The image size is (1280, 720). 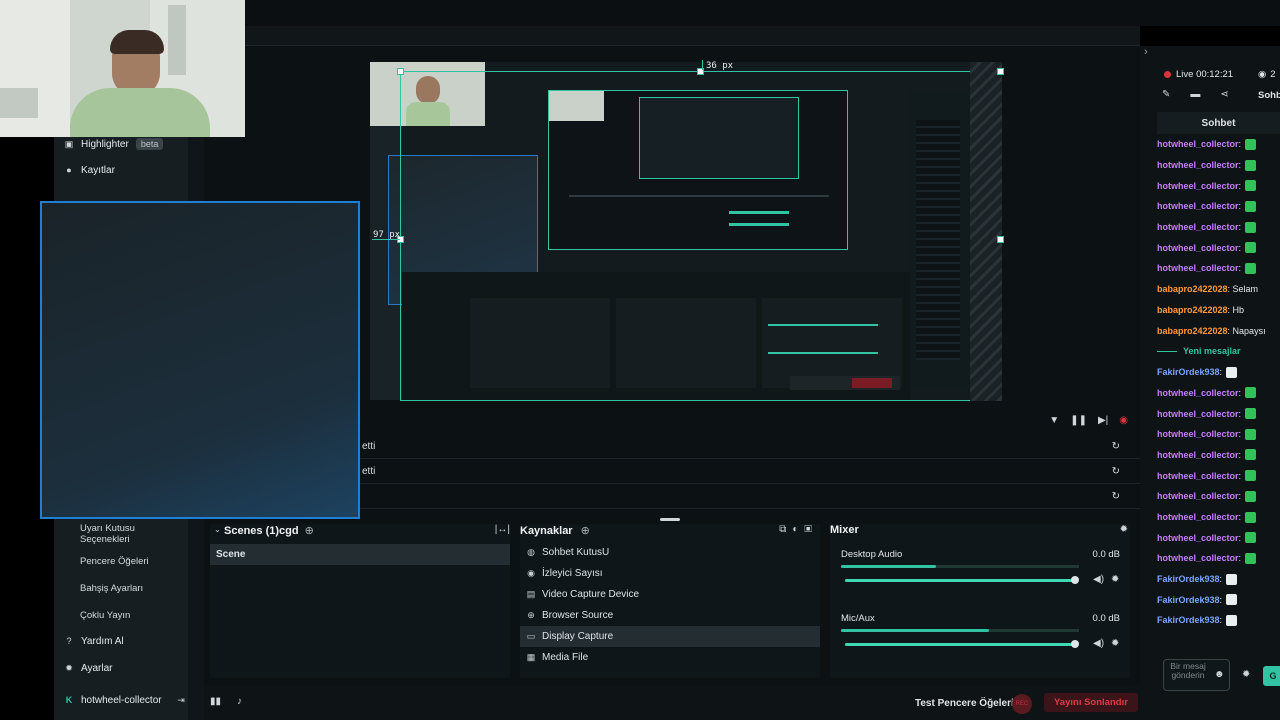 What do you see at coordinates (105, 615) in the screenshot?
I see `sidebar-item-multistream: Çoklu Yayın` at bounding box center [105, 615].